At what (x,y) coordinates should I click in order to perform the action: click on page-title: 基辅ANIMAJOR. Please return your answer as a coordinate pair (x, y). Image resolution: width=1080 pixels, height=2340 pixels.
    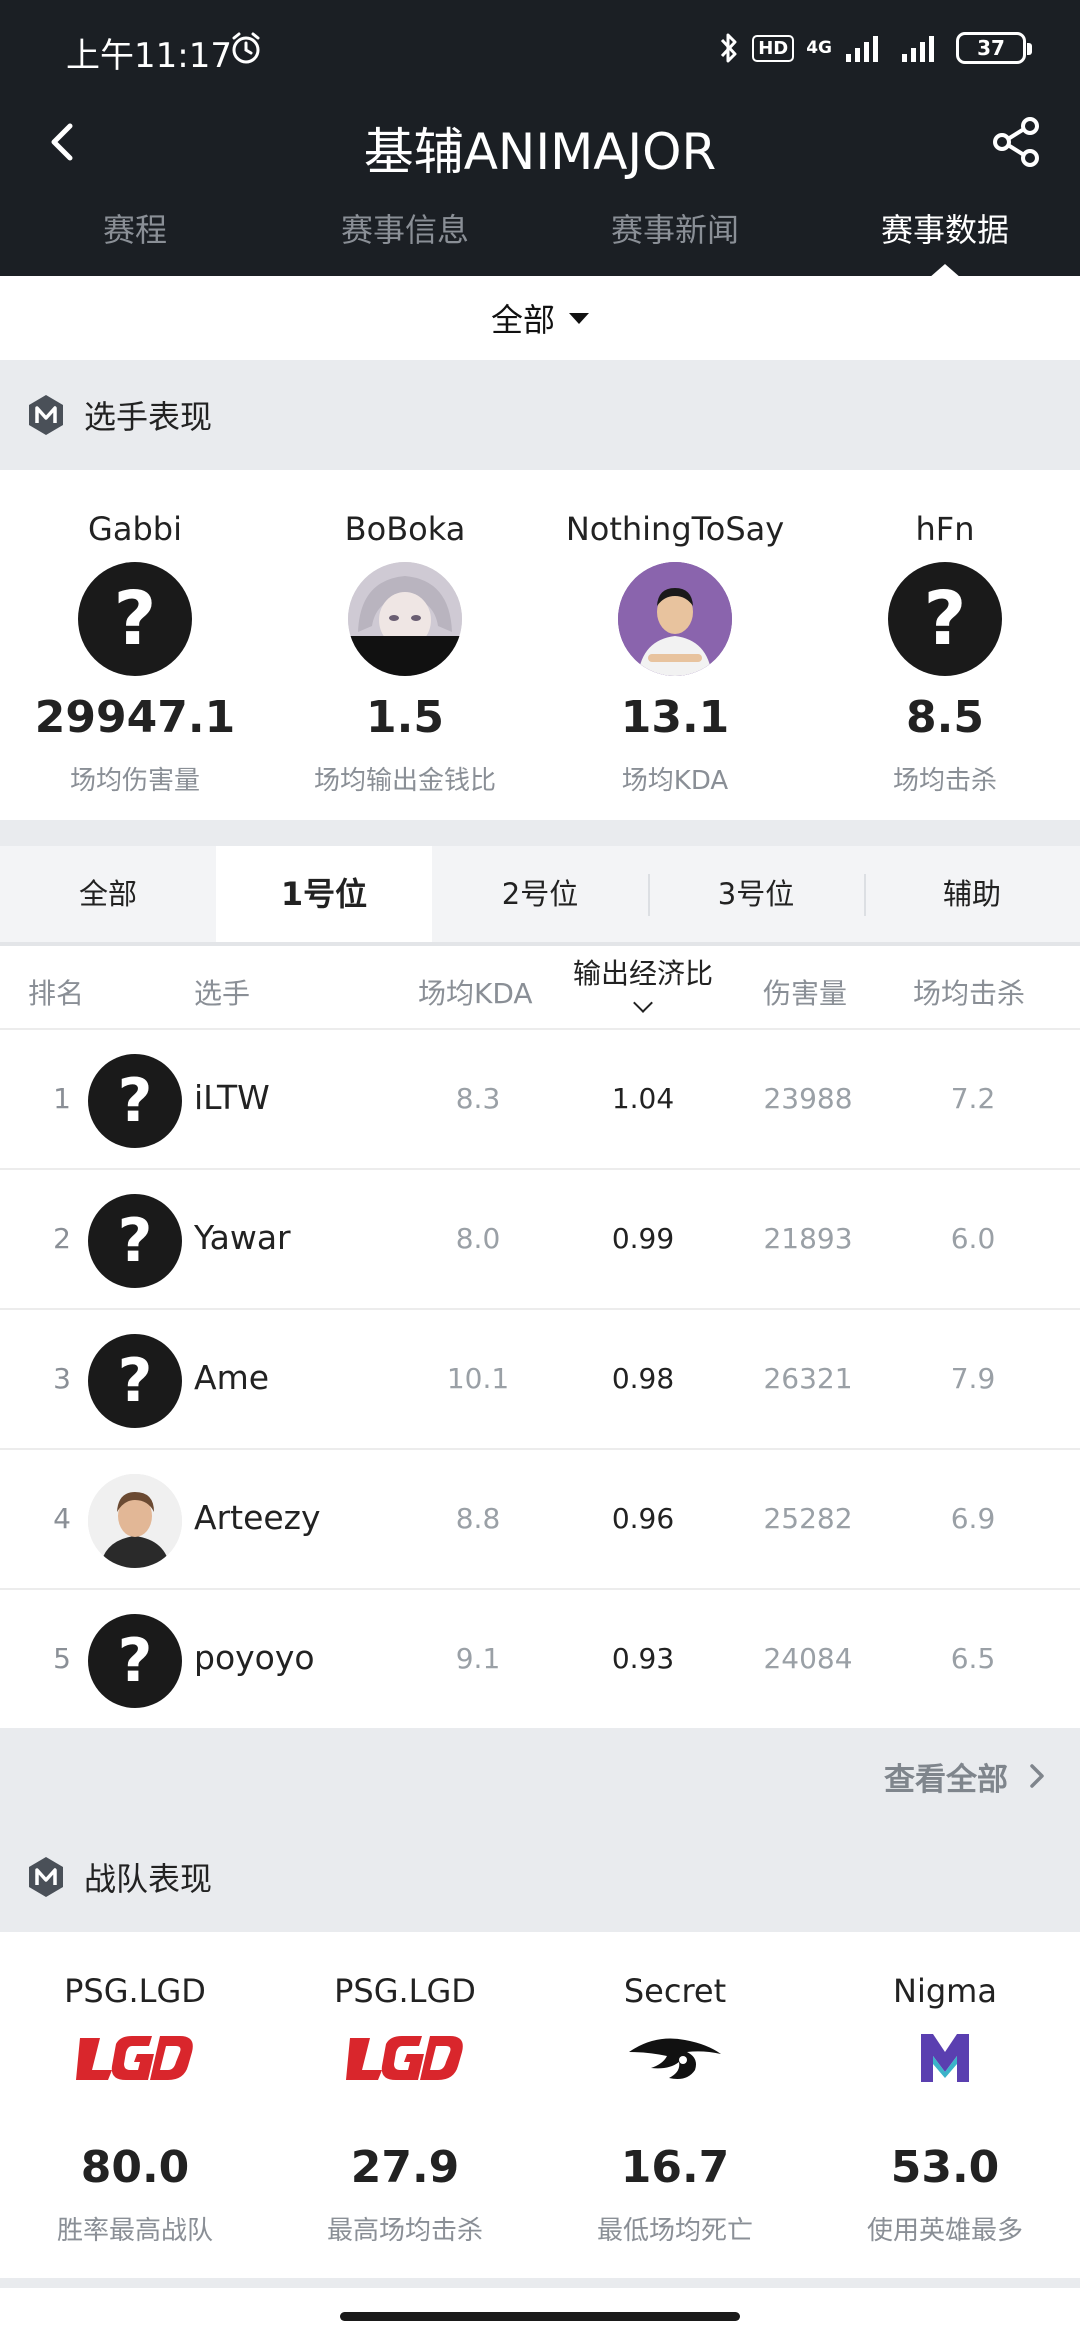
    Looking at the image, I should click on (540, 152).